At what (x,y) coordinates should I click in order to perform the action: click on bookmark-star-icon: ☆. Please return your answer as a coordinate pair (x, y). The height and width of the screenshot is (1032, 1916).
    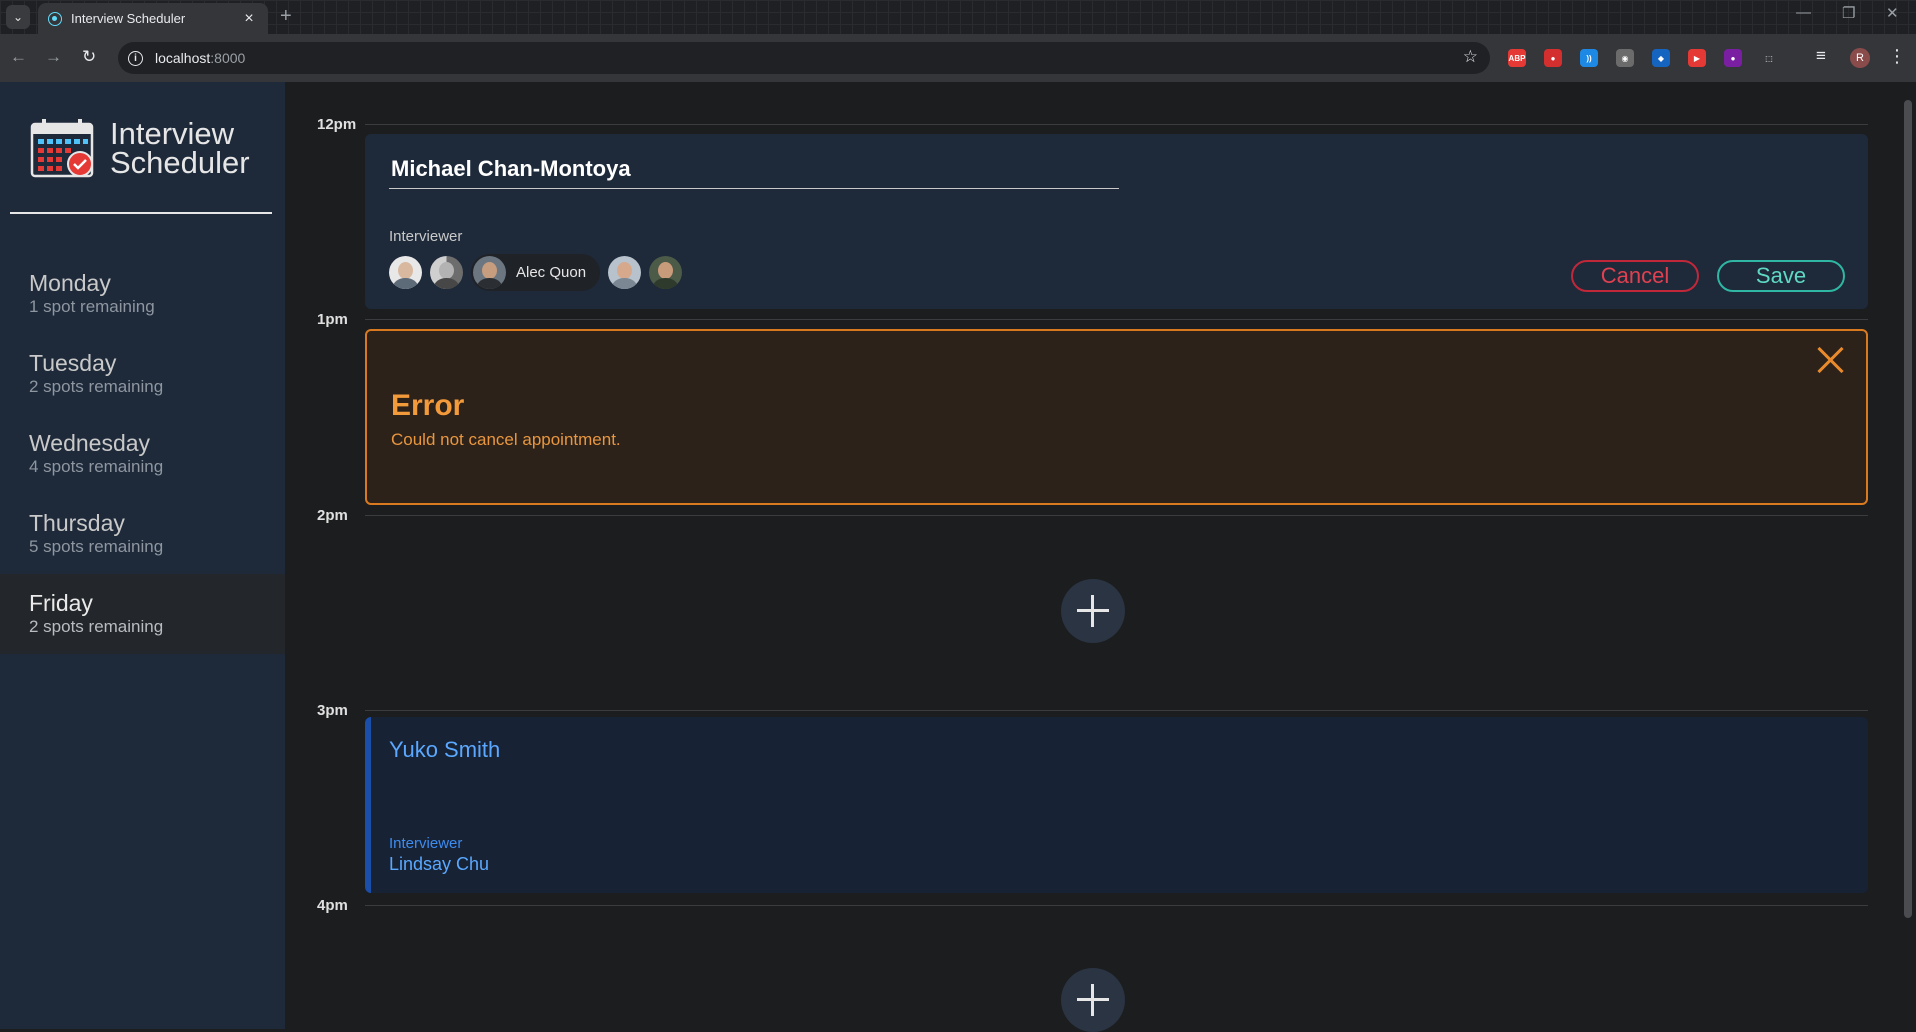
    Looking at the image, I should click on (1470, 57).